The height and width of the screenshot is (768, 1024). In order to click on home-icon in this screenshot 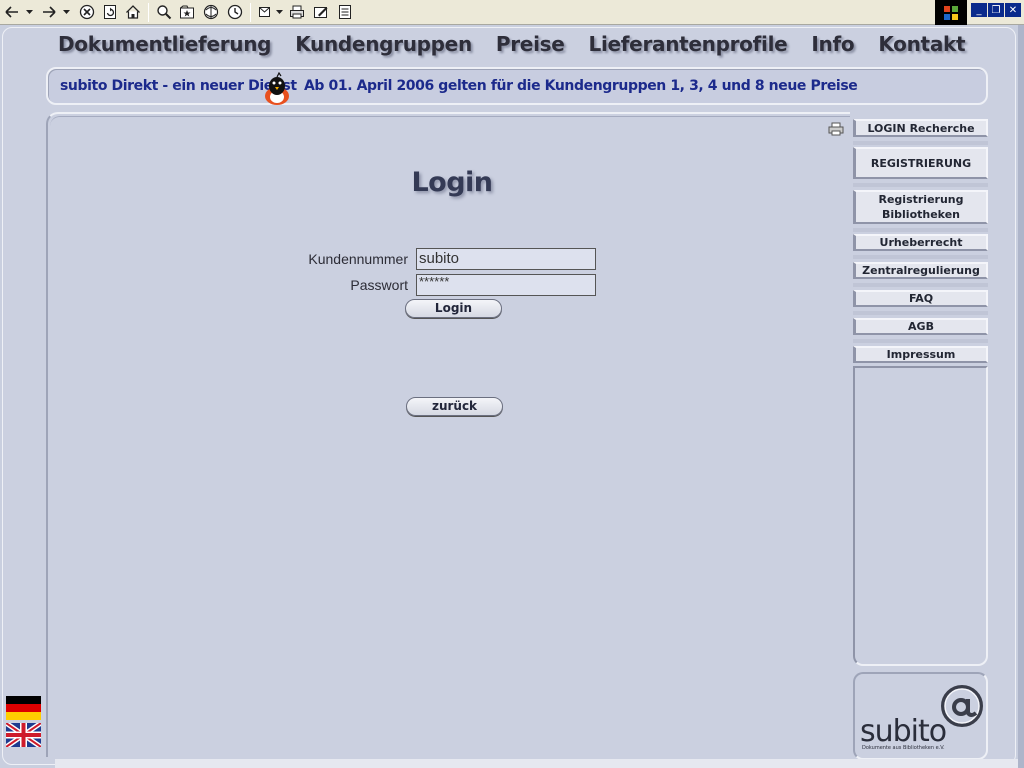, I will do `click(133, 12)`.